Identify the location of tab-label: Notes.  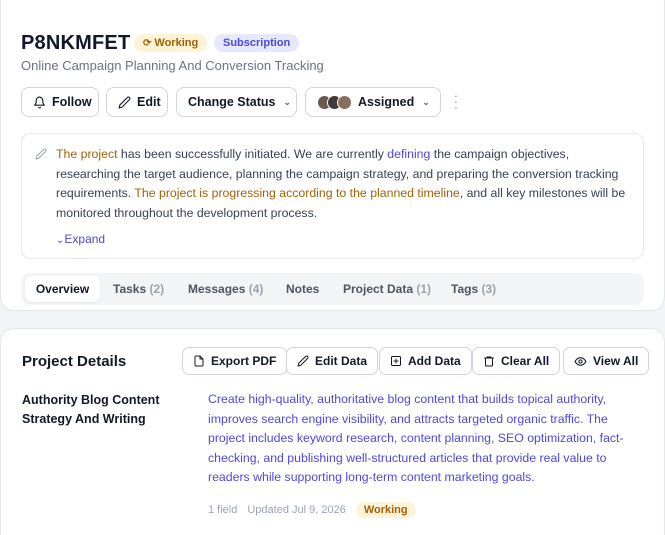
(303, 289).